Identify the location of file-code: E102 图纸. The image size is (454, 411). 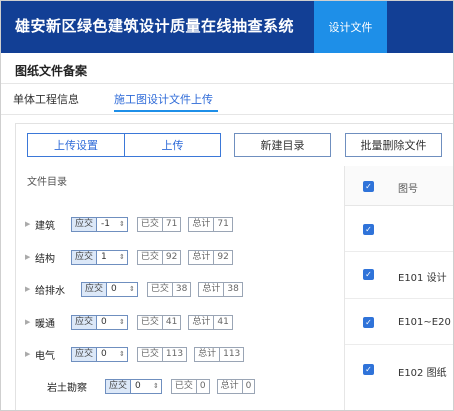
(422, 371).